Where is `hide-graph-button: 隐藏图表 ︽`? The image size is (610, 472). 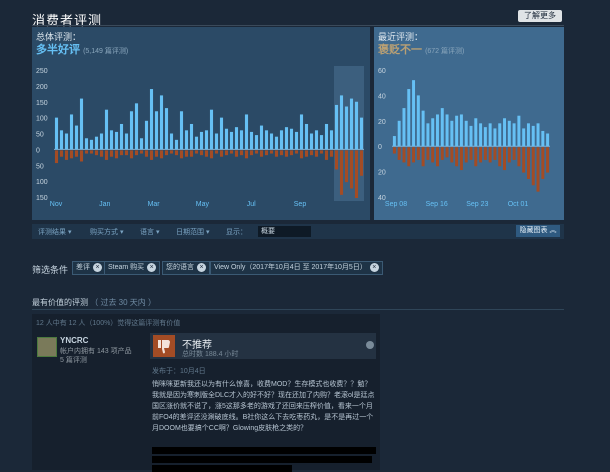
hide-graph-button: 隐藏图表 ︽ is located at coordinates (538, 231).